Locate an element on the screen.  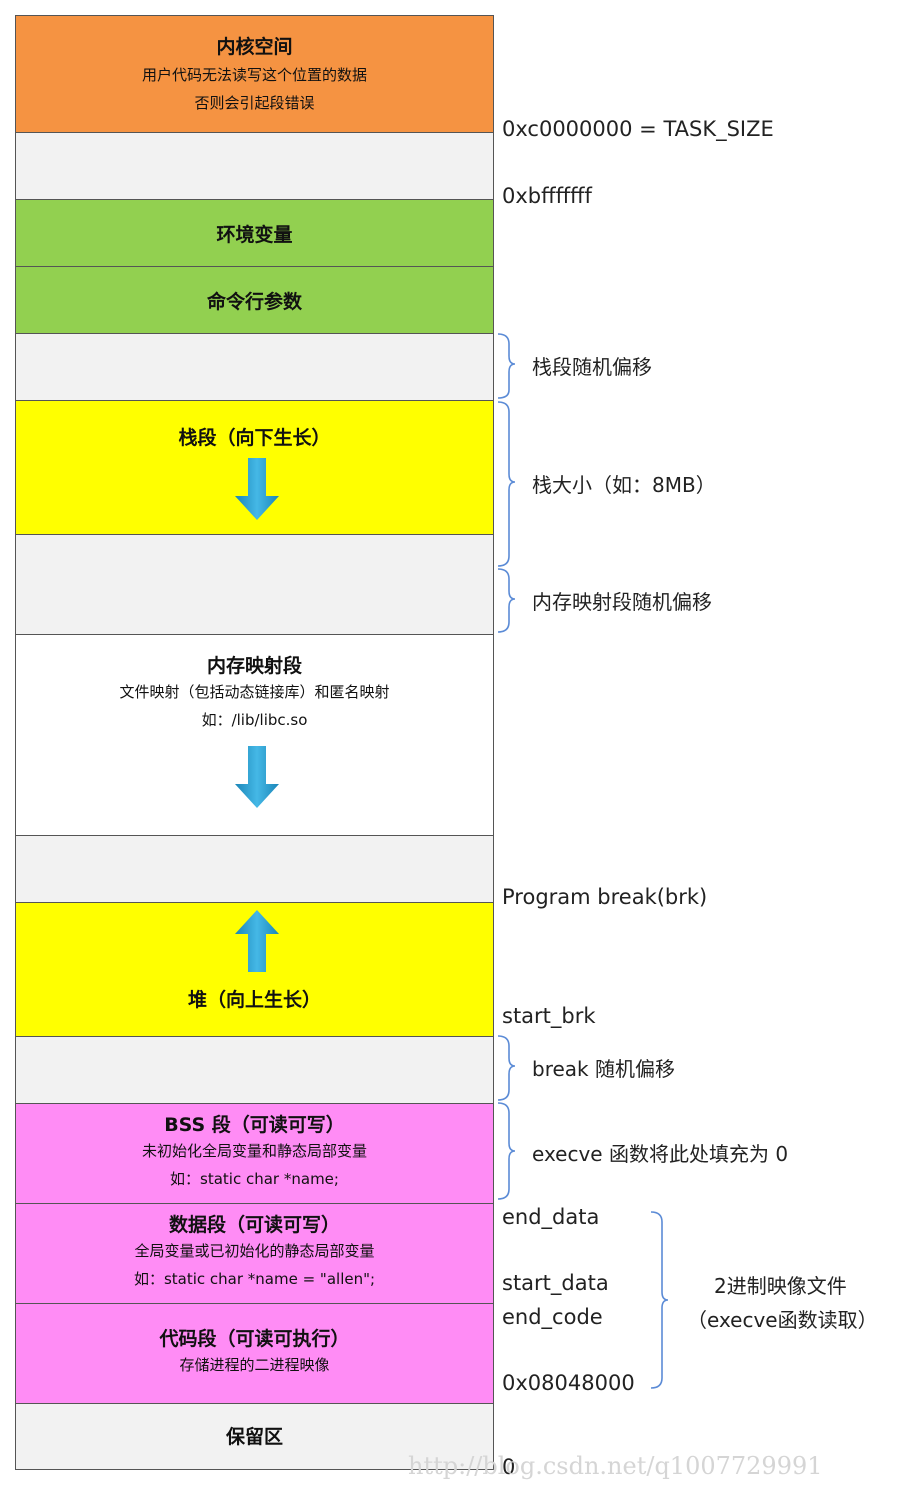
brace-stack-offset is located at coordinates (506, 366).